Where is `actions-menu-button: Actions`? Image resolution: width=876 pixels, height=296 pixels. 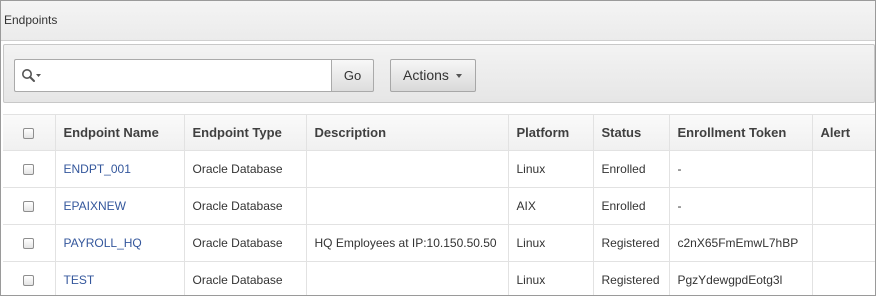
actions-menu-button: Actions is located at coordinates (433, 75).